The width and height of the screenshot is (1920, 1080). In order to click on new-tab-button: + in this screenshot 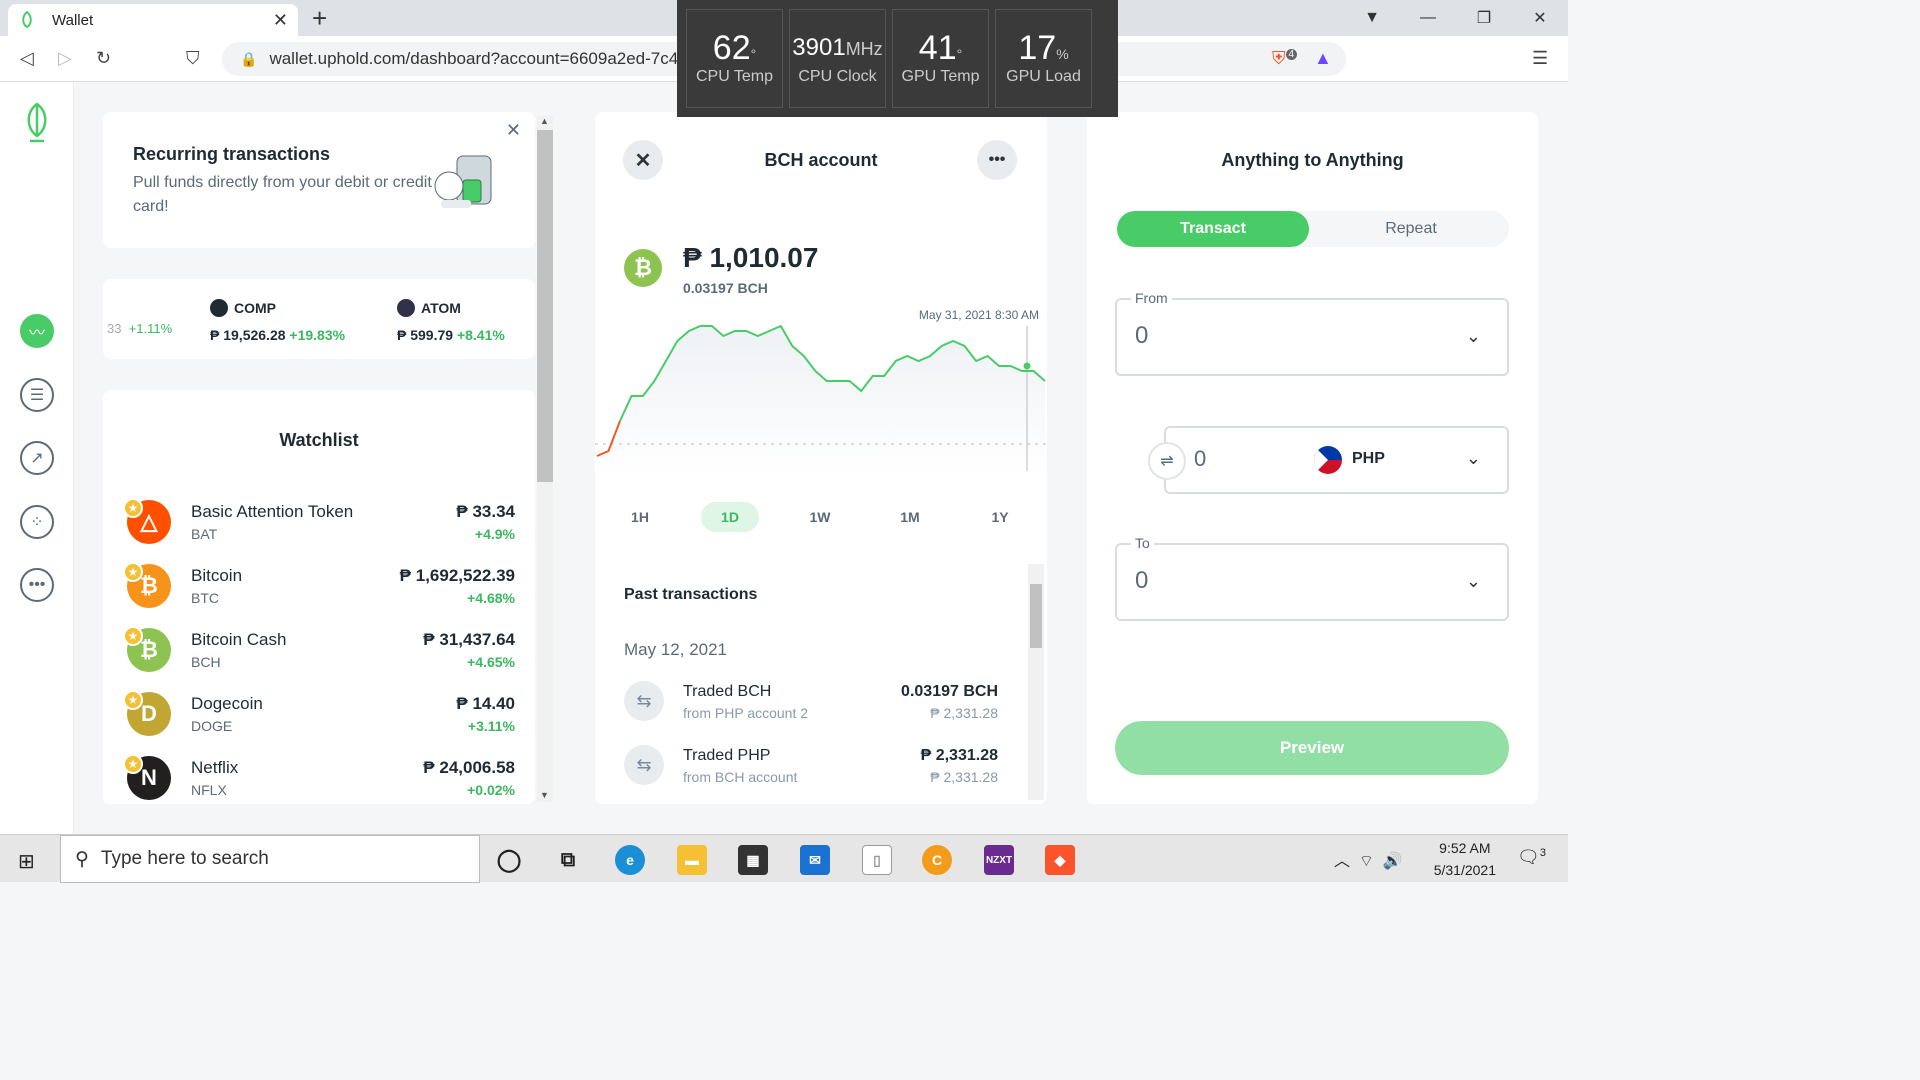, I will do `click(319, 18)`.